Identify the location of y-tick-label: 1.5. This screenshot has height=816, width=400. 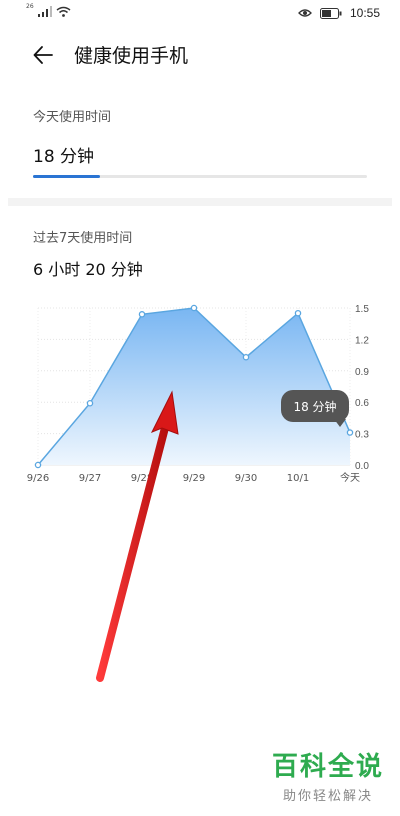
(362, 309).